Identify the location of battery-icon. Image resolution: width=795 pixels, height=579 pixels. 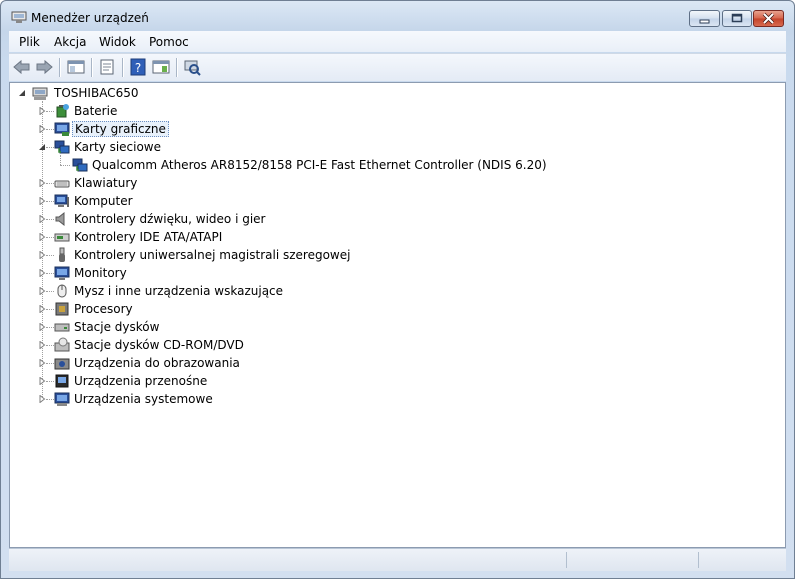
(62, 111).